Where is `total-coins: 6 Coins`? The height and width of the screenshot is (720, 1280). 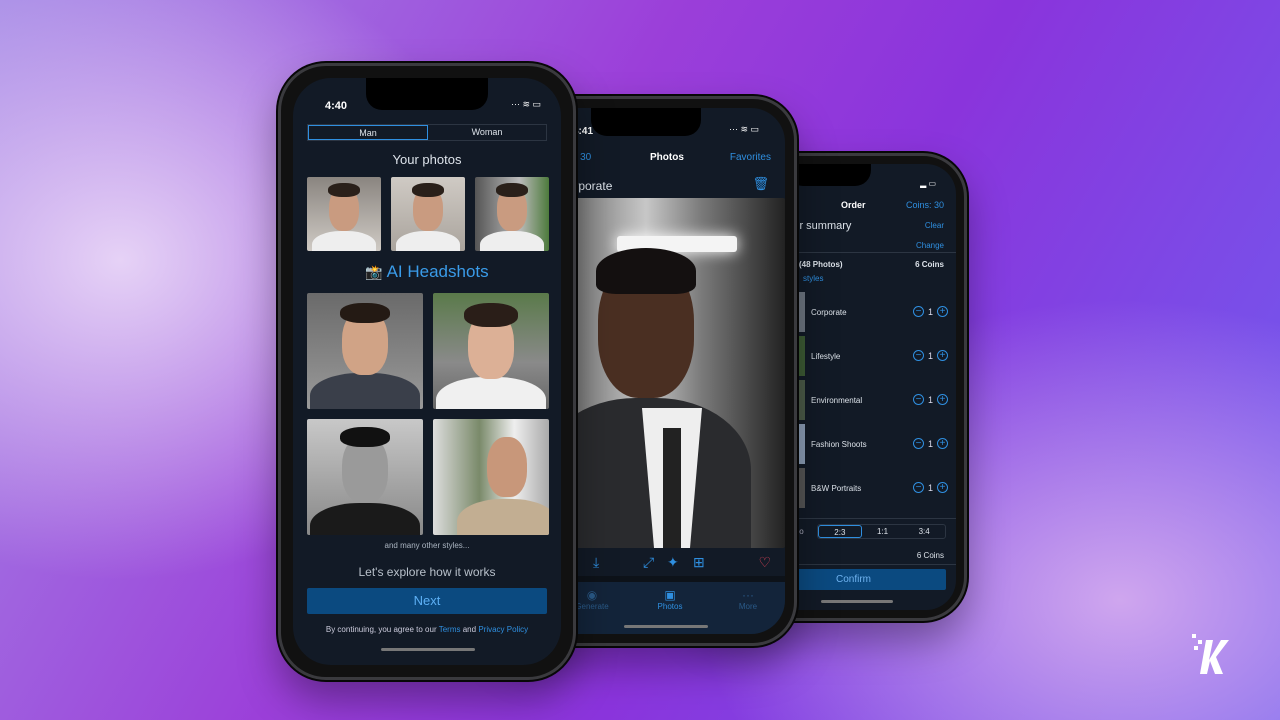 total-coins: 6 Coins is located at coordinates (930, 555).